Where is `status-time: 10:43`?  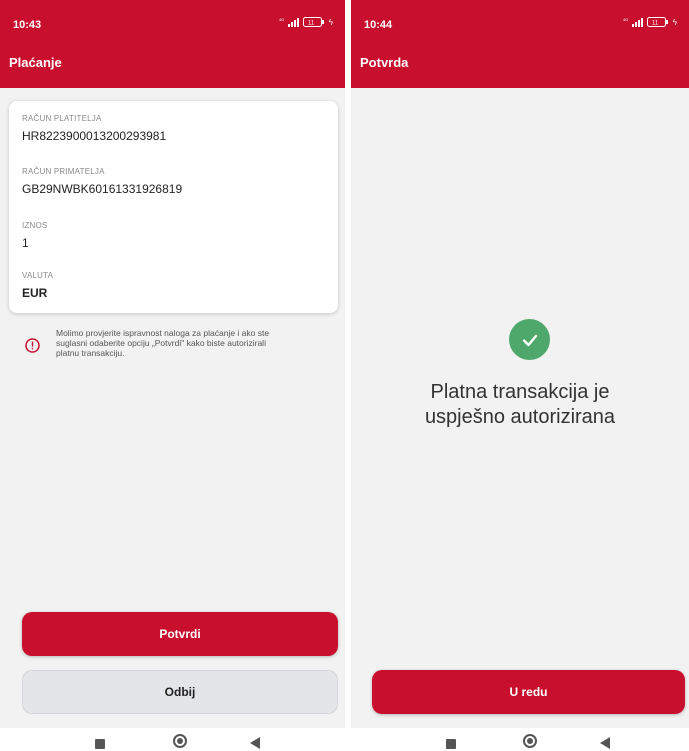 status-time: 10:43 is located at coordinates (27, 25).